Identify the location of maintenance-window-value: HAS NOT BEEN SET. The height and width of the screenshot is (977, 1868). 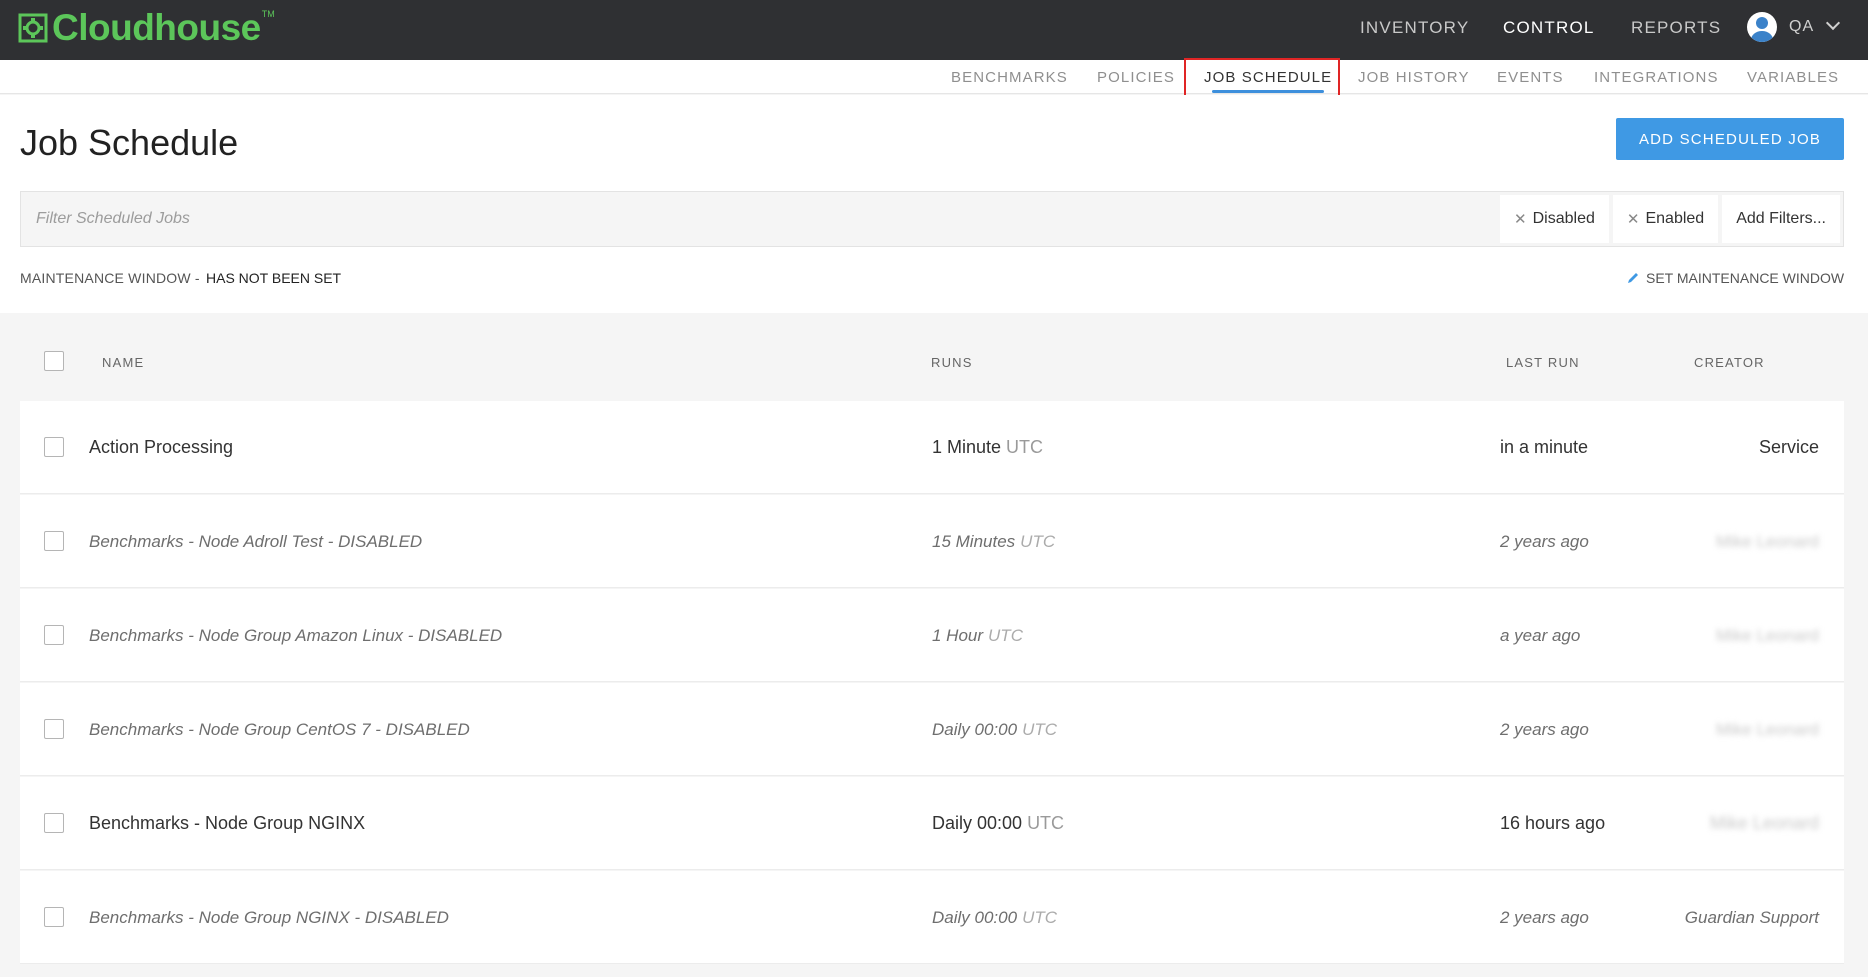
(274, 278).